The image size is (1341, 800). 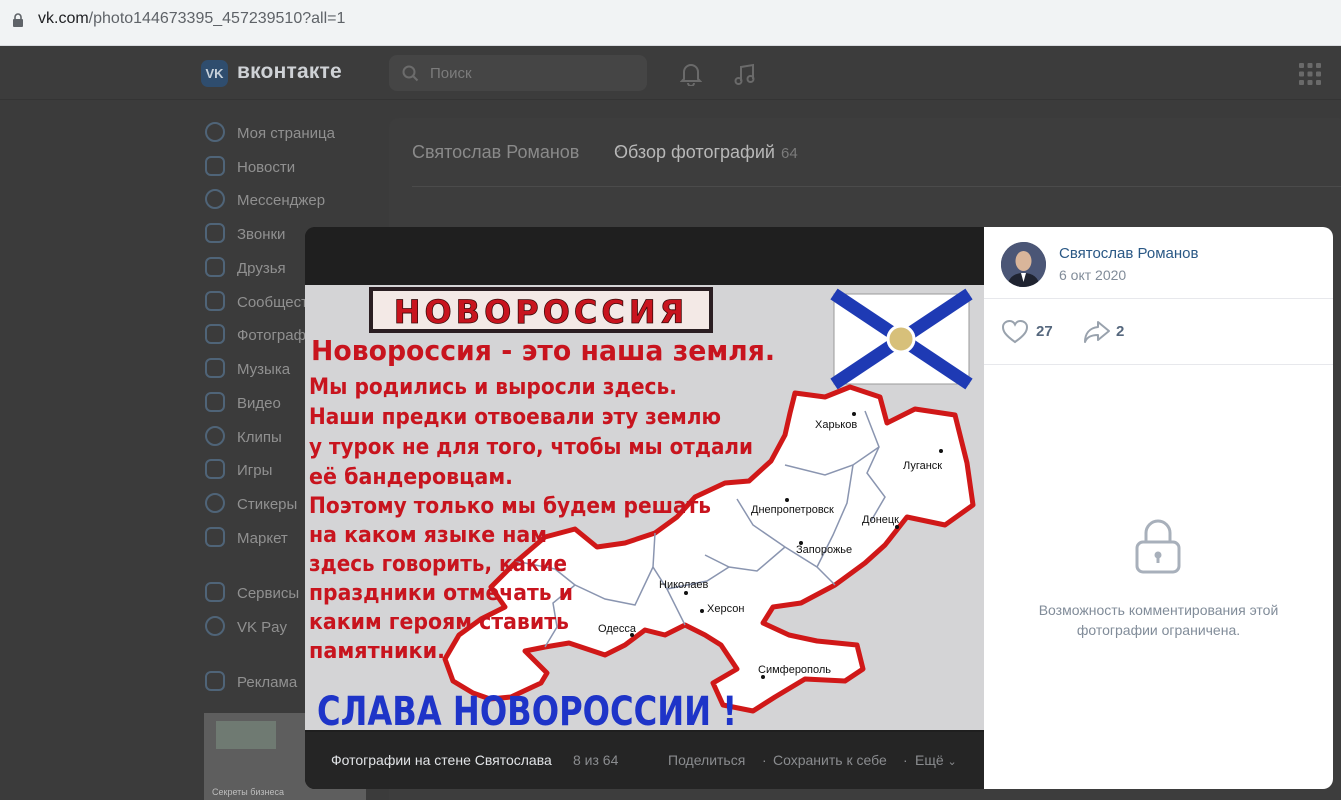 What do you see at coordinates (824, 550) in the screenshot?
I see `city-label: Запорожье` at bounding box center [824, 550].